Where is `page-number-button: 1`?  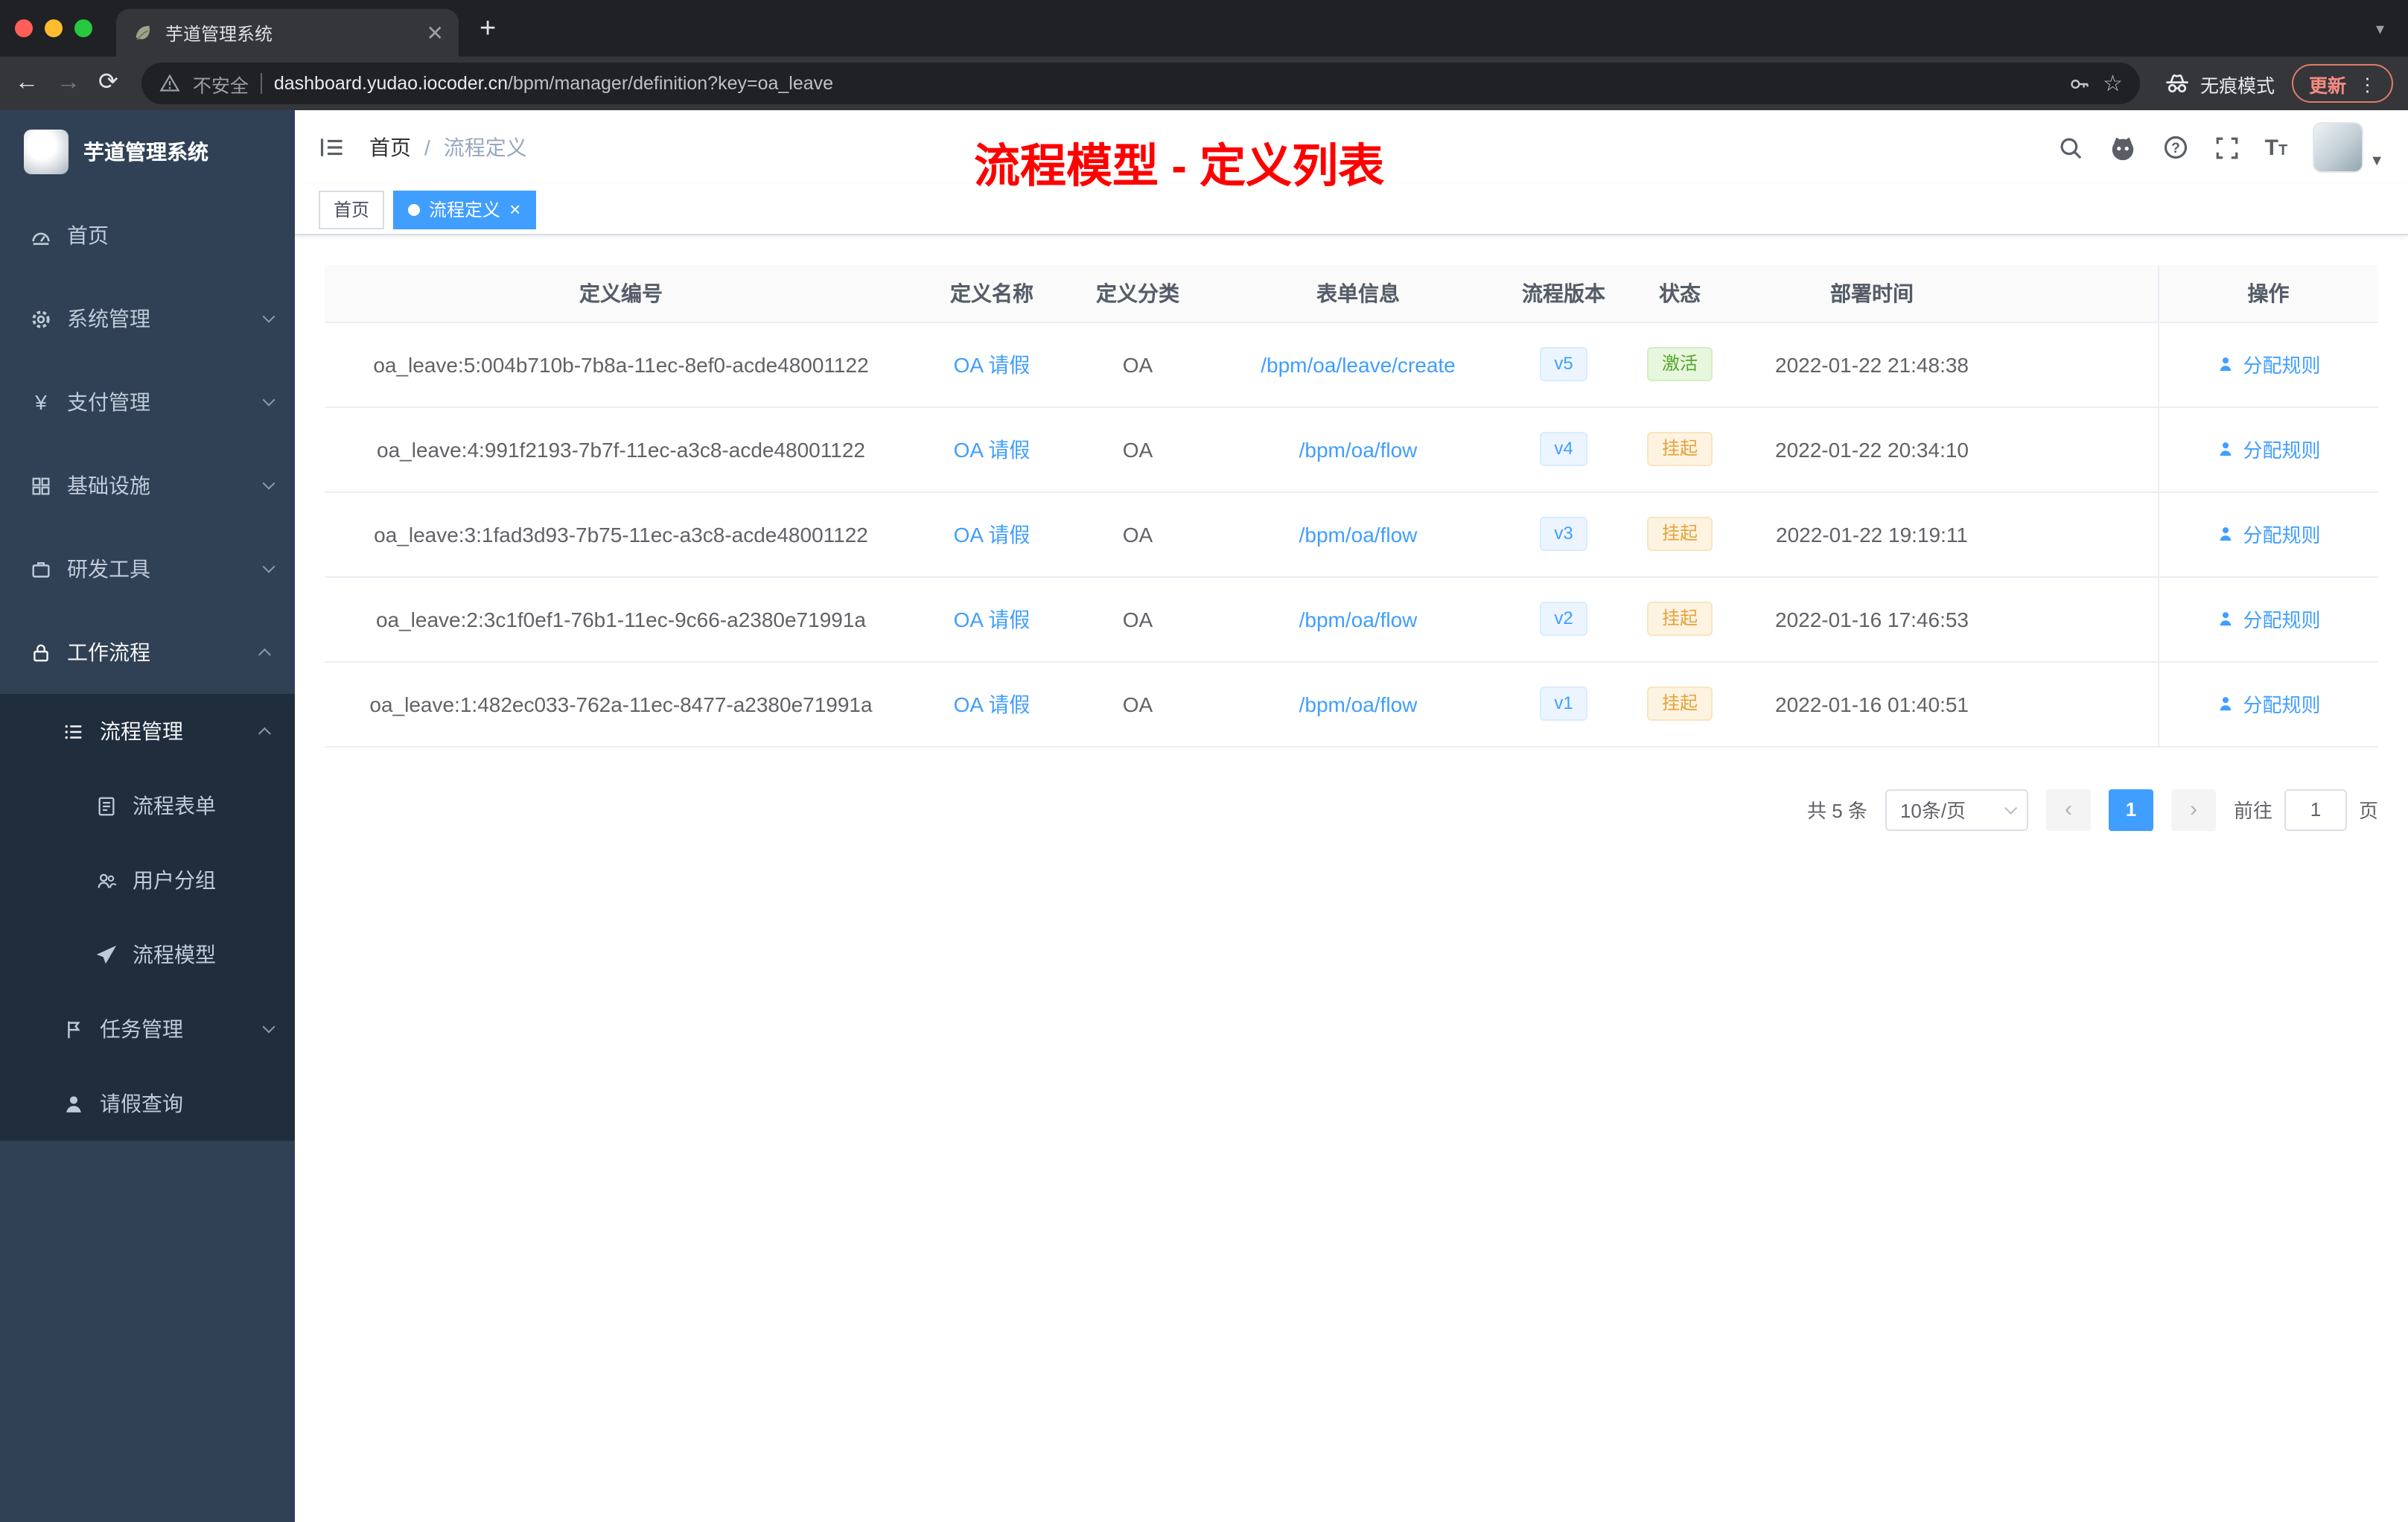 page-number-button: 1 is located at coordinates (2130, 809).